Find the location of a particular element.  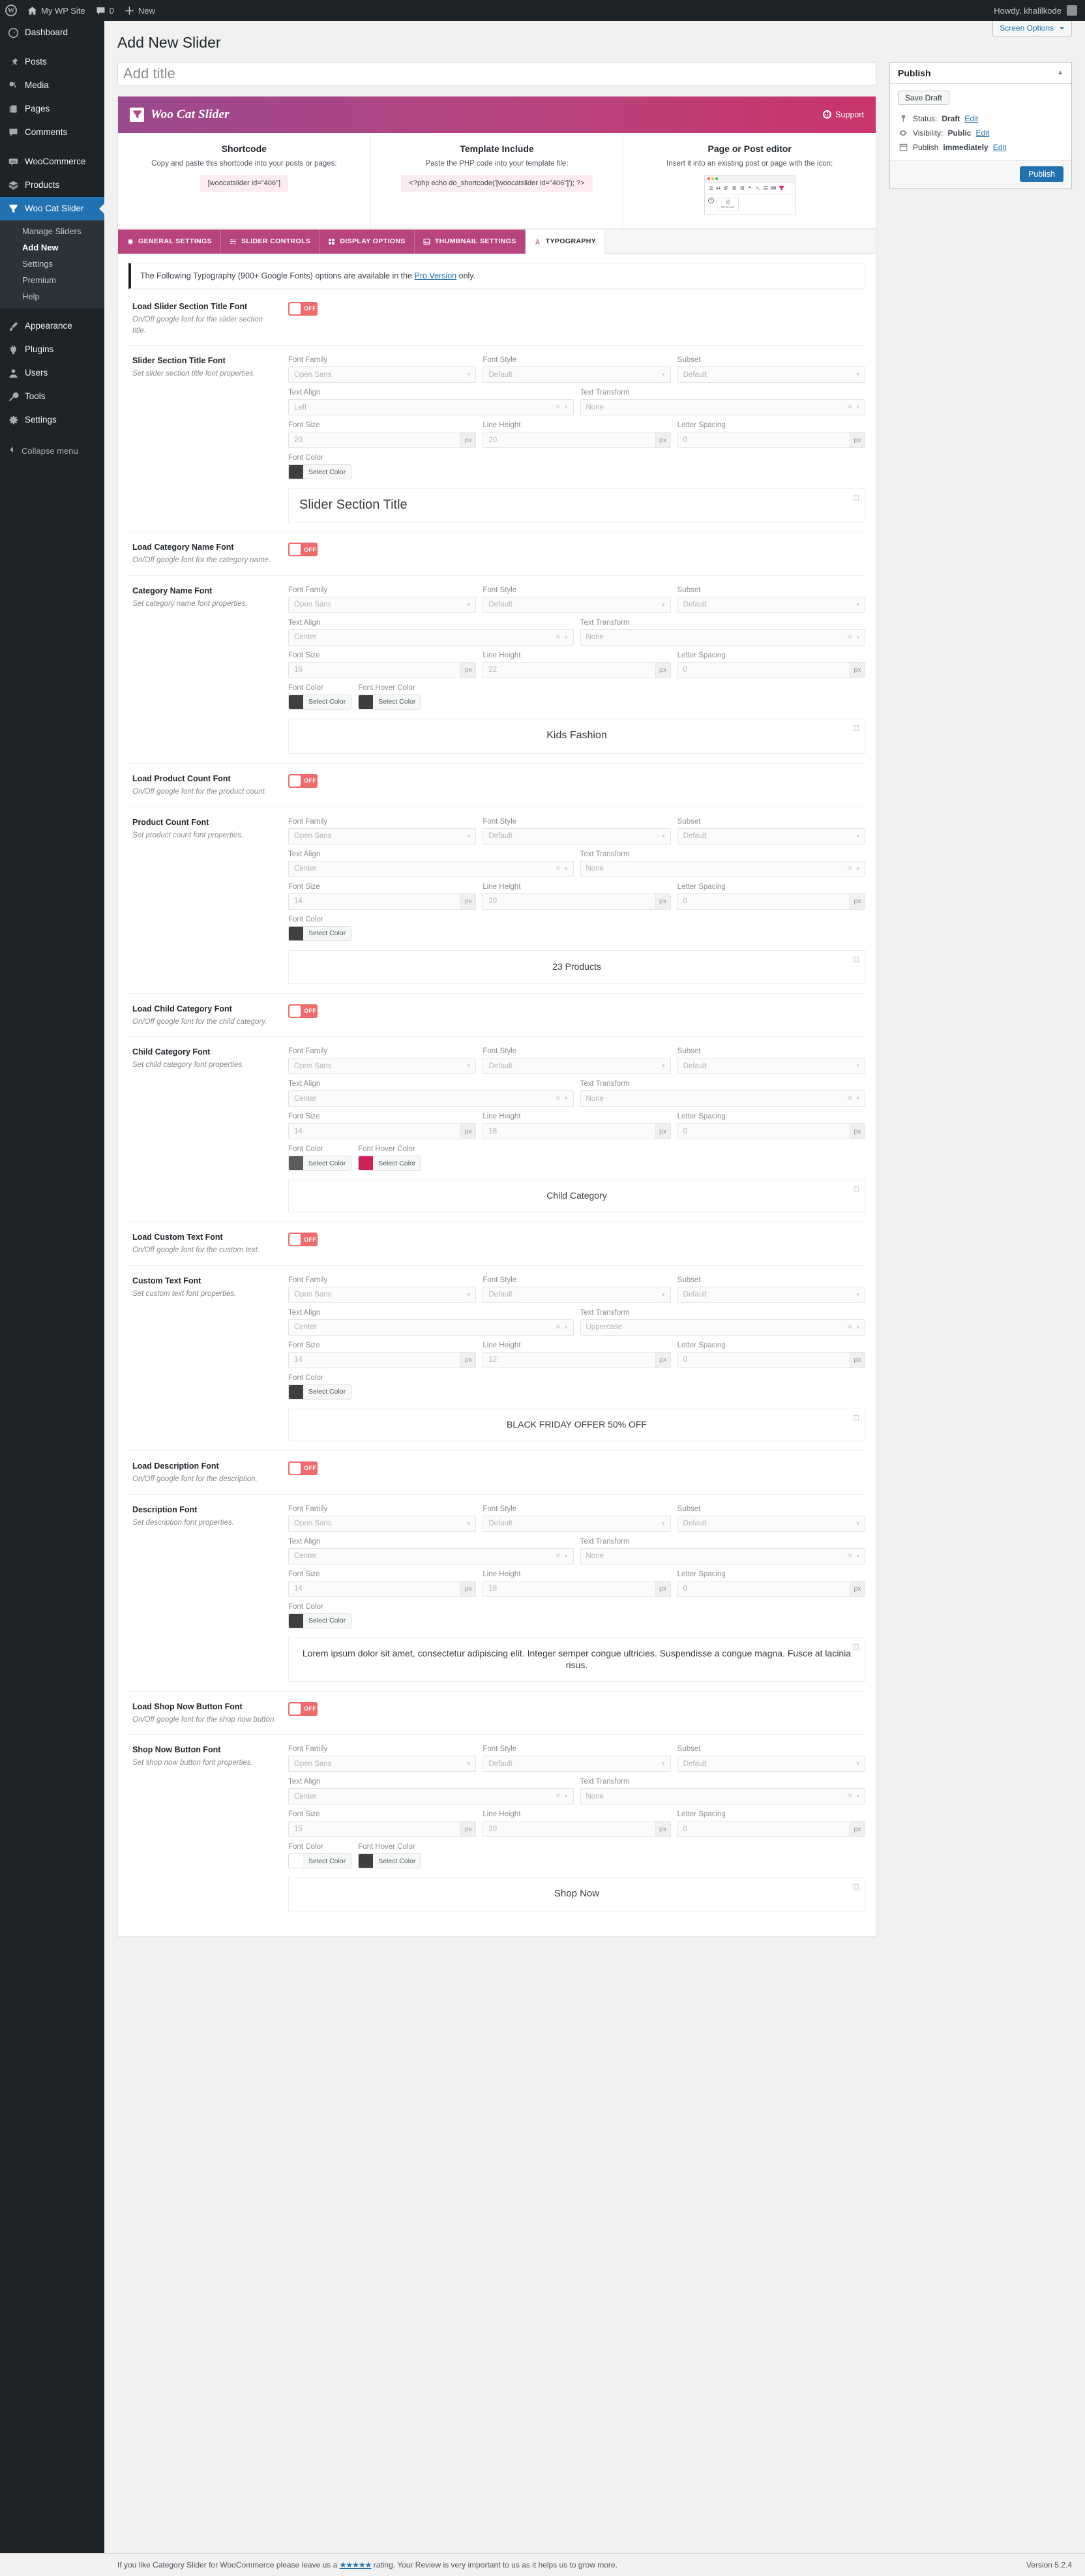

pro-version-link: Pro Version is located at coordinates (436, 275).